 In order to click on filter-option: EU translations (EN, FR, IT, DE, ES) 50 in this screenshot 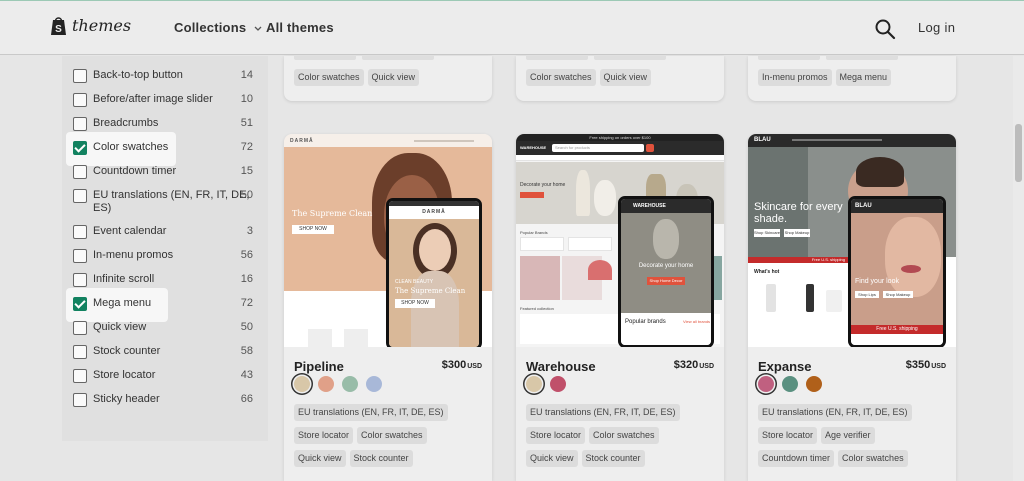, I will do `click(165, 200)`.